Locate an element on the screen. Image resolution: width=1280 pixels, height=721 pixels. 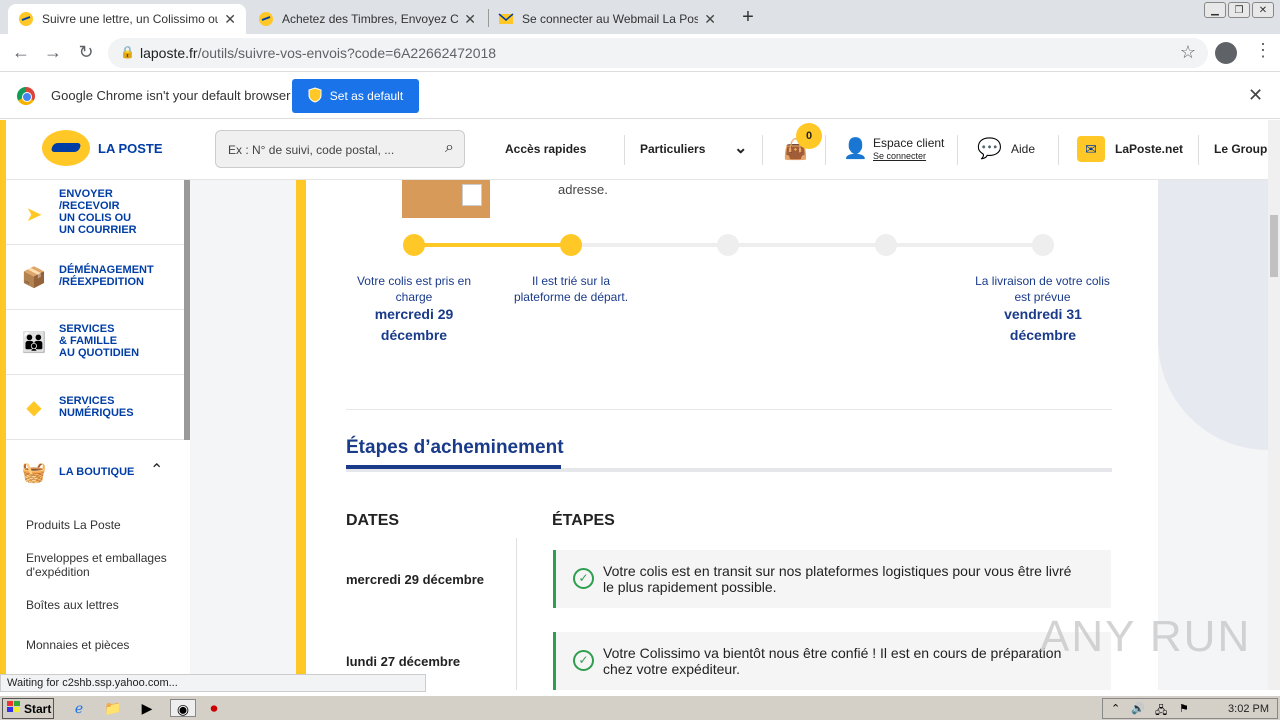
set-as-default-button: Set as default is located at coordinates (355, 96).